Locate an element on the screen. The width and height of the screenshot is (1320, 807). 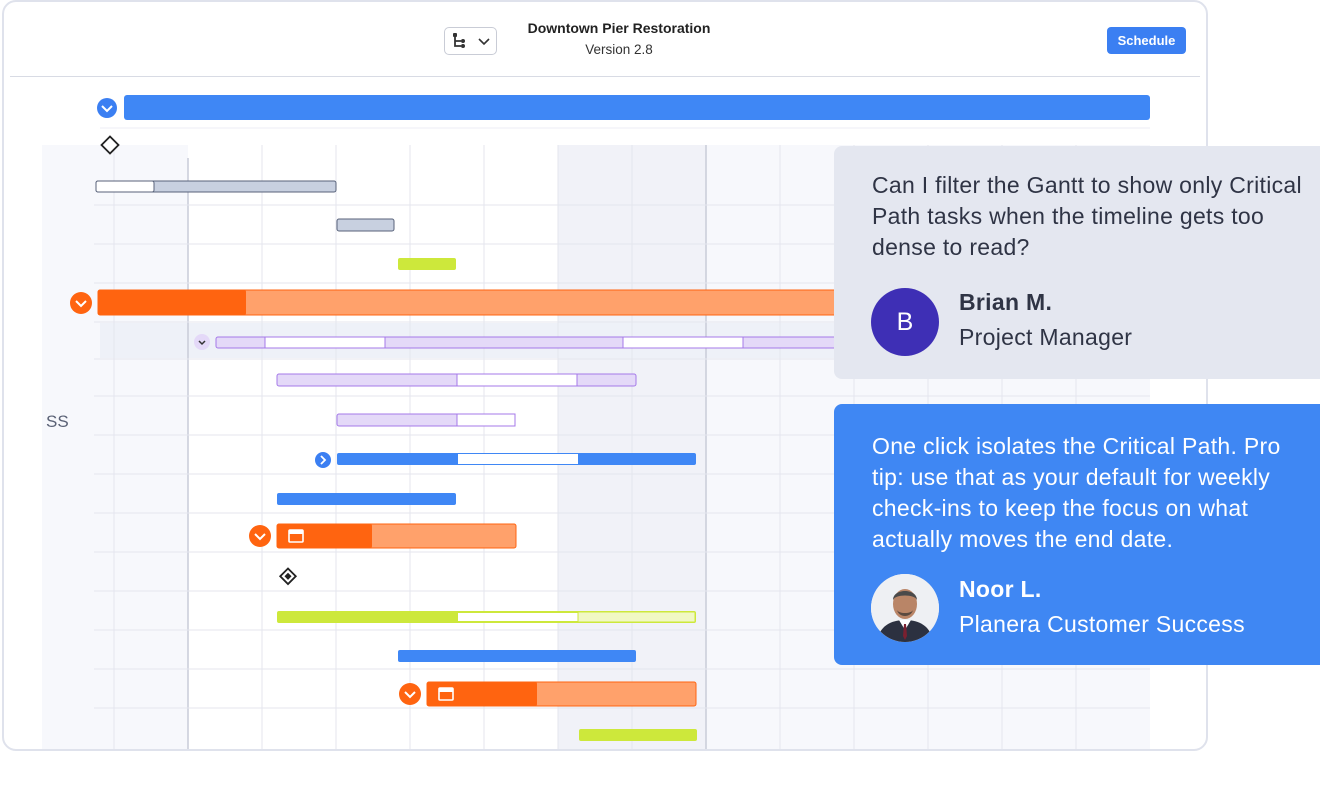
project-title: Downtown Pier Restoration is located at coordinates (619, 28).